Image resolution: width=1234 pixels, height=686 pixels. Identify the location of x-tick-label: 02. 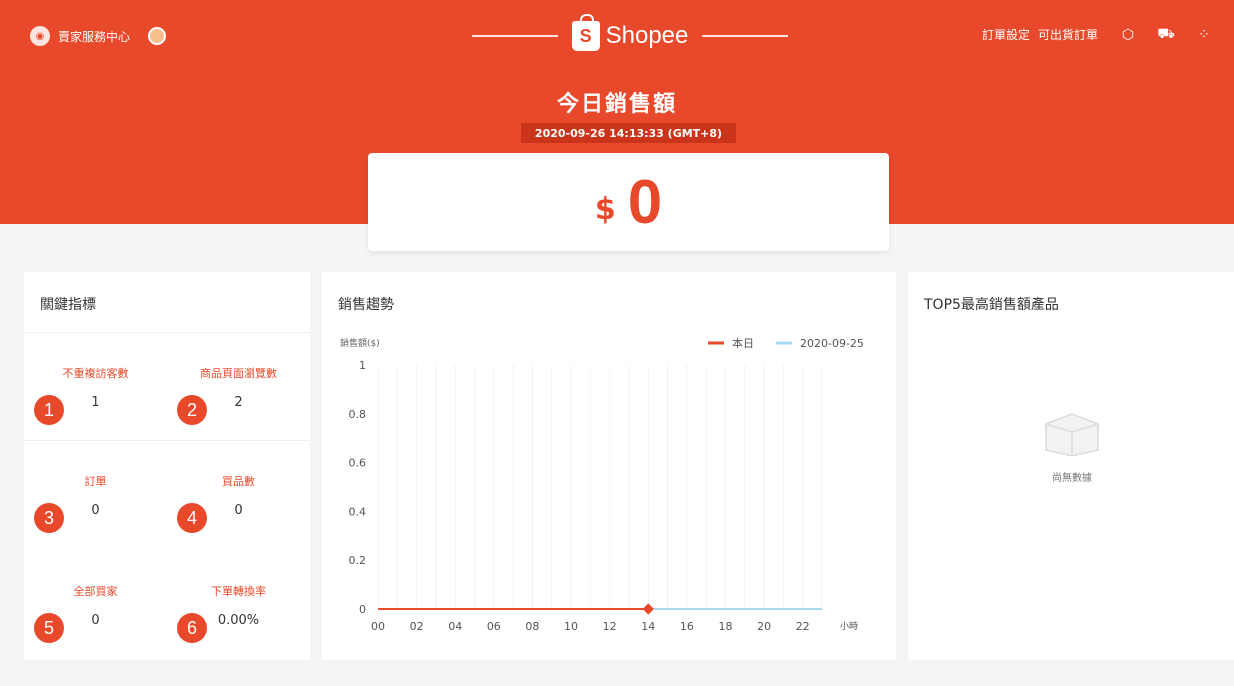
(417, 626).